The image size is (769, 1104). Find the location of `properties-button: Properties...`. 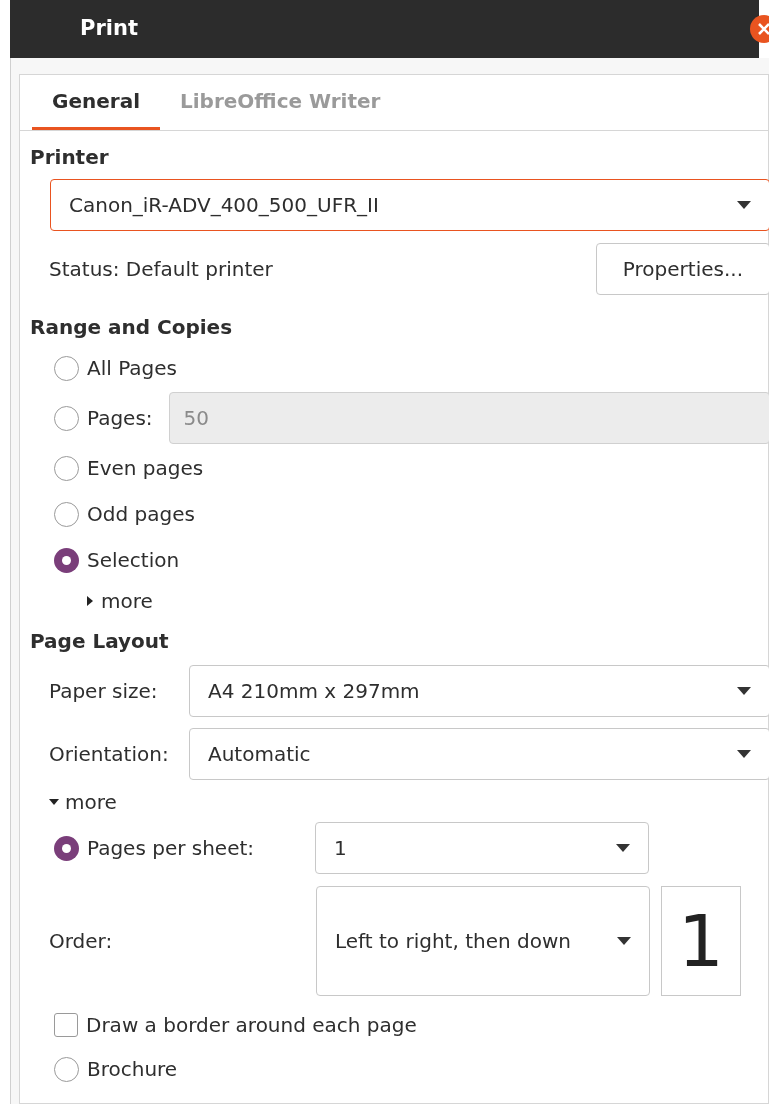

properties-button: Properties... is located at coordinates (682, 269).